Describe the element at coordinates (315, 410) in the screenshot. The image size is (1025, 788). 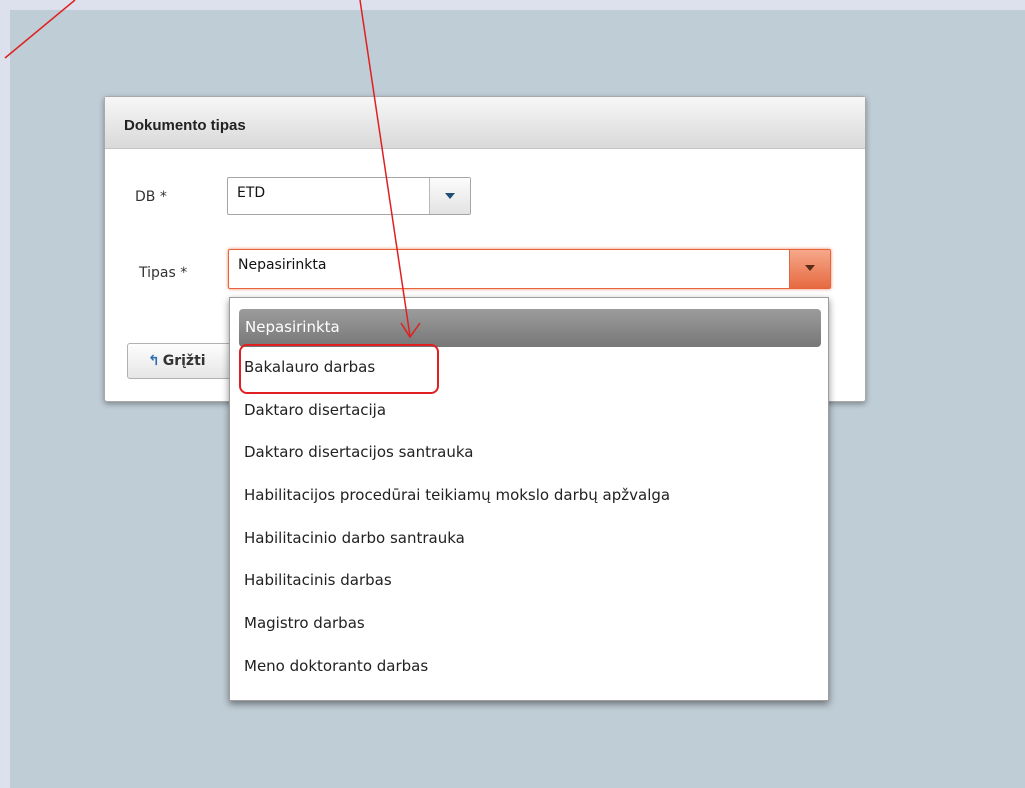
I see `dropdown-option: Daktaro disertacija` at that location.